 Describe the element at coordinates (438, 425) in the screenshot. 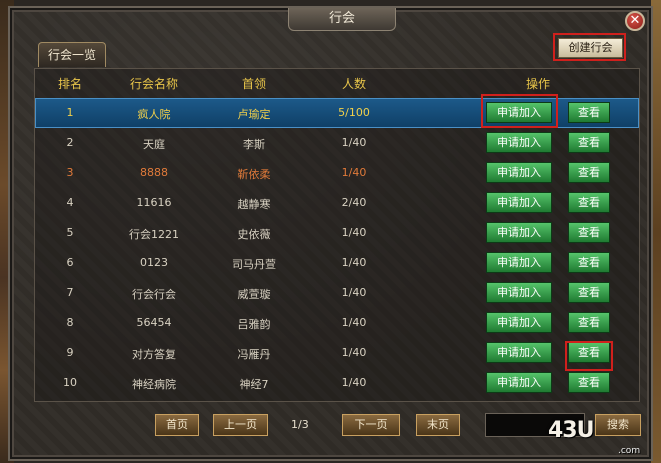

I see `last-page-button: 末页` at that location.